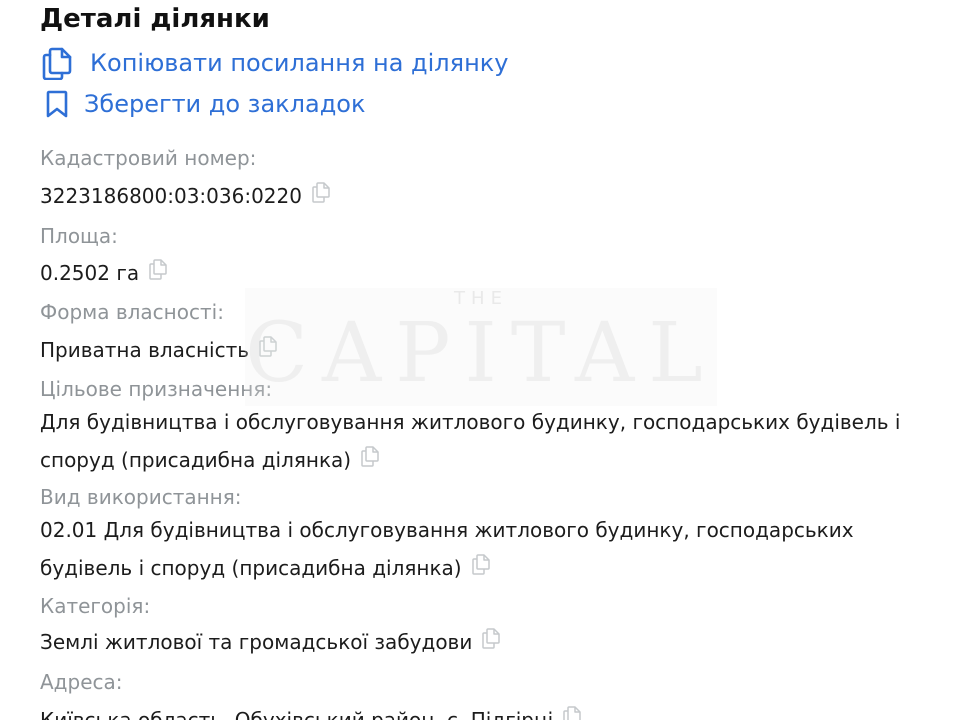  I want to click on area-label: Площа:, so click(79, 236).